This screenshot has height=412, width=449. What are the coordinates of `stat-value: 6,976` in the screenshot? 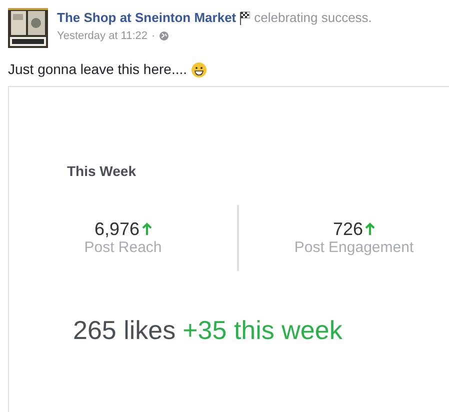 It's located at (117, 229).